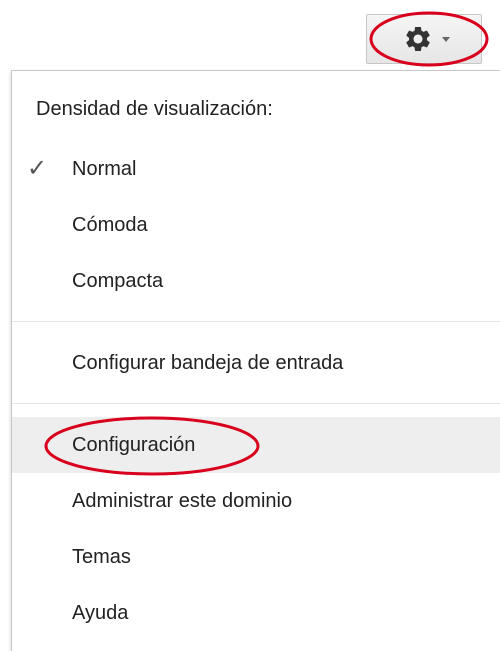 This screenshot has height=651, width=500. Describe the element at coordinates (256, 169) in the screenshot. I see `density-option-normal: ✓ Normal` at that location.